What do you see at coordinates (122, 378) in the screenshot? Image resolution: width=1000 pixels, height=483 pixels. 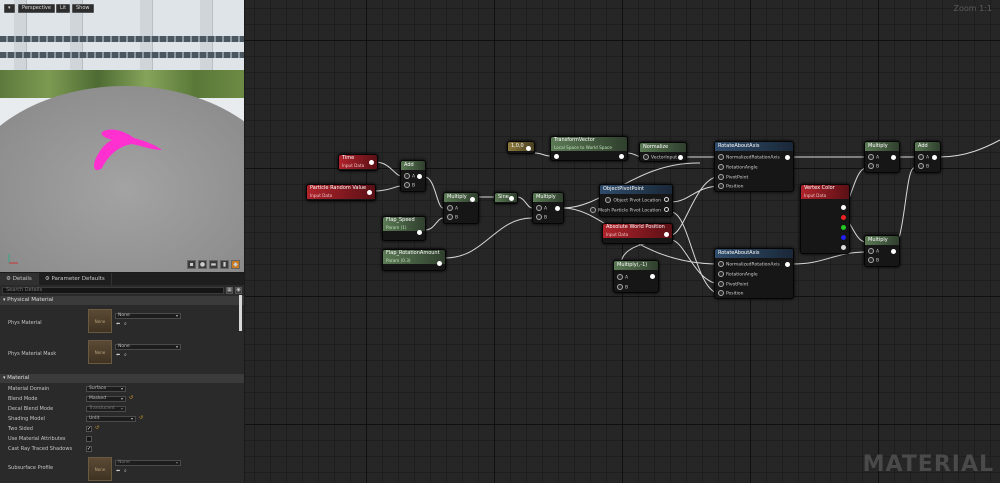 I see `section-material: Material` at bounding box center [122, 378].